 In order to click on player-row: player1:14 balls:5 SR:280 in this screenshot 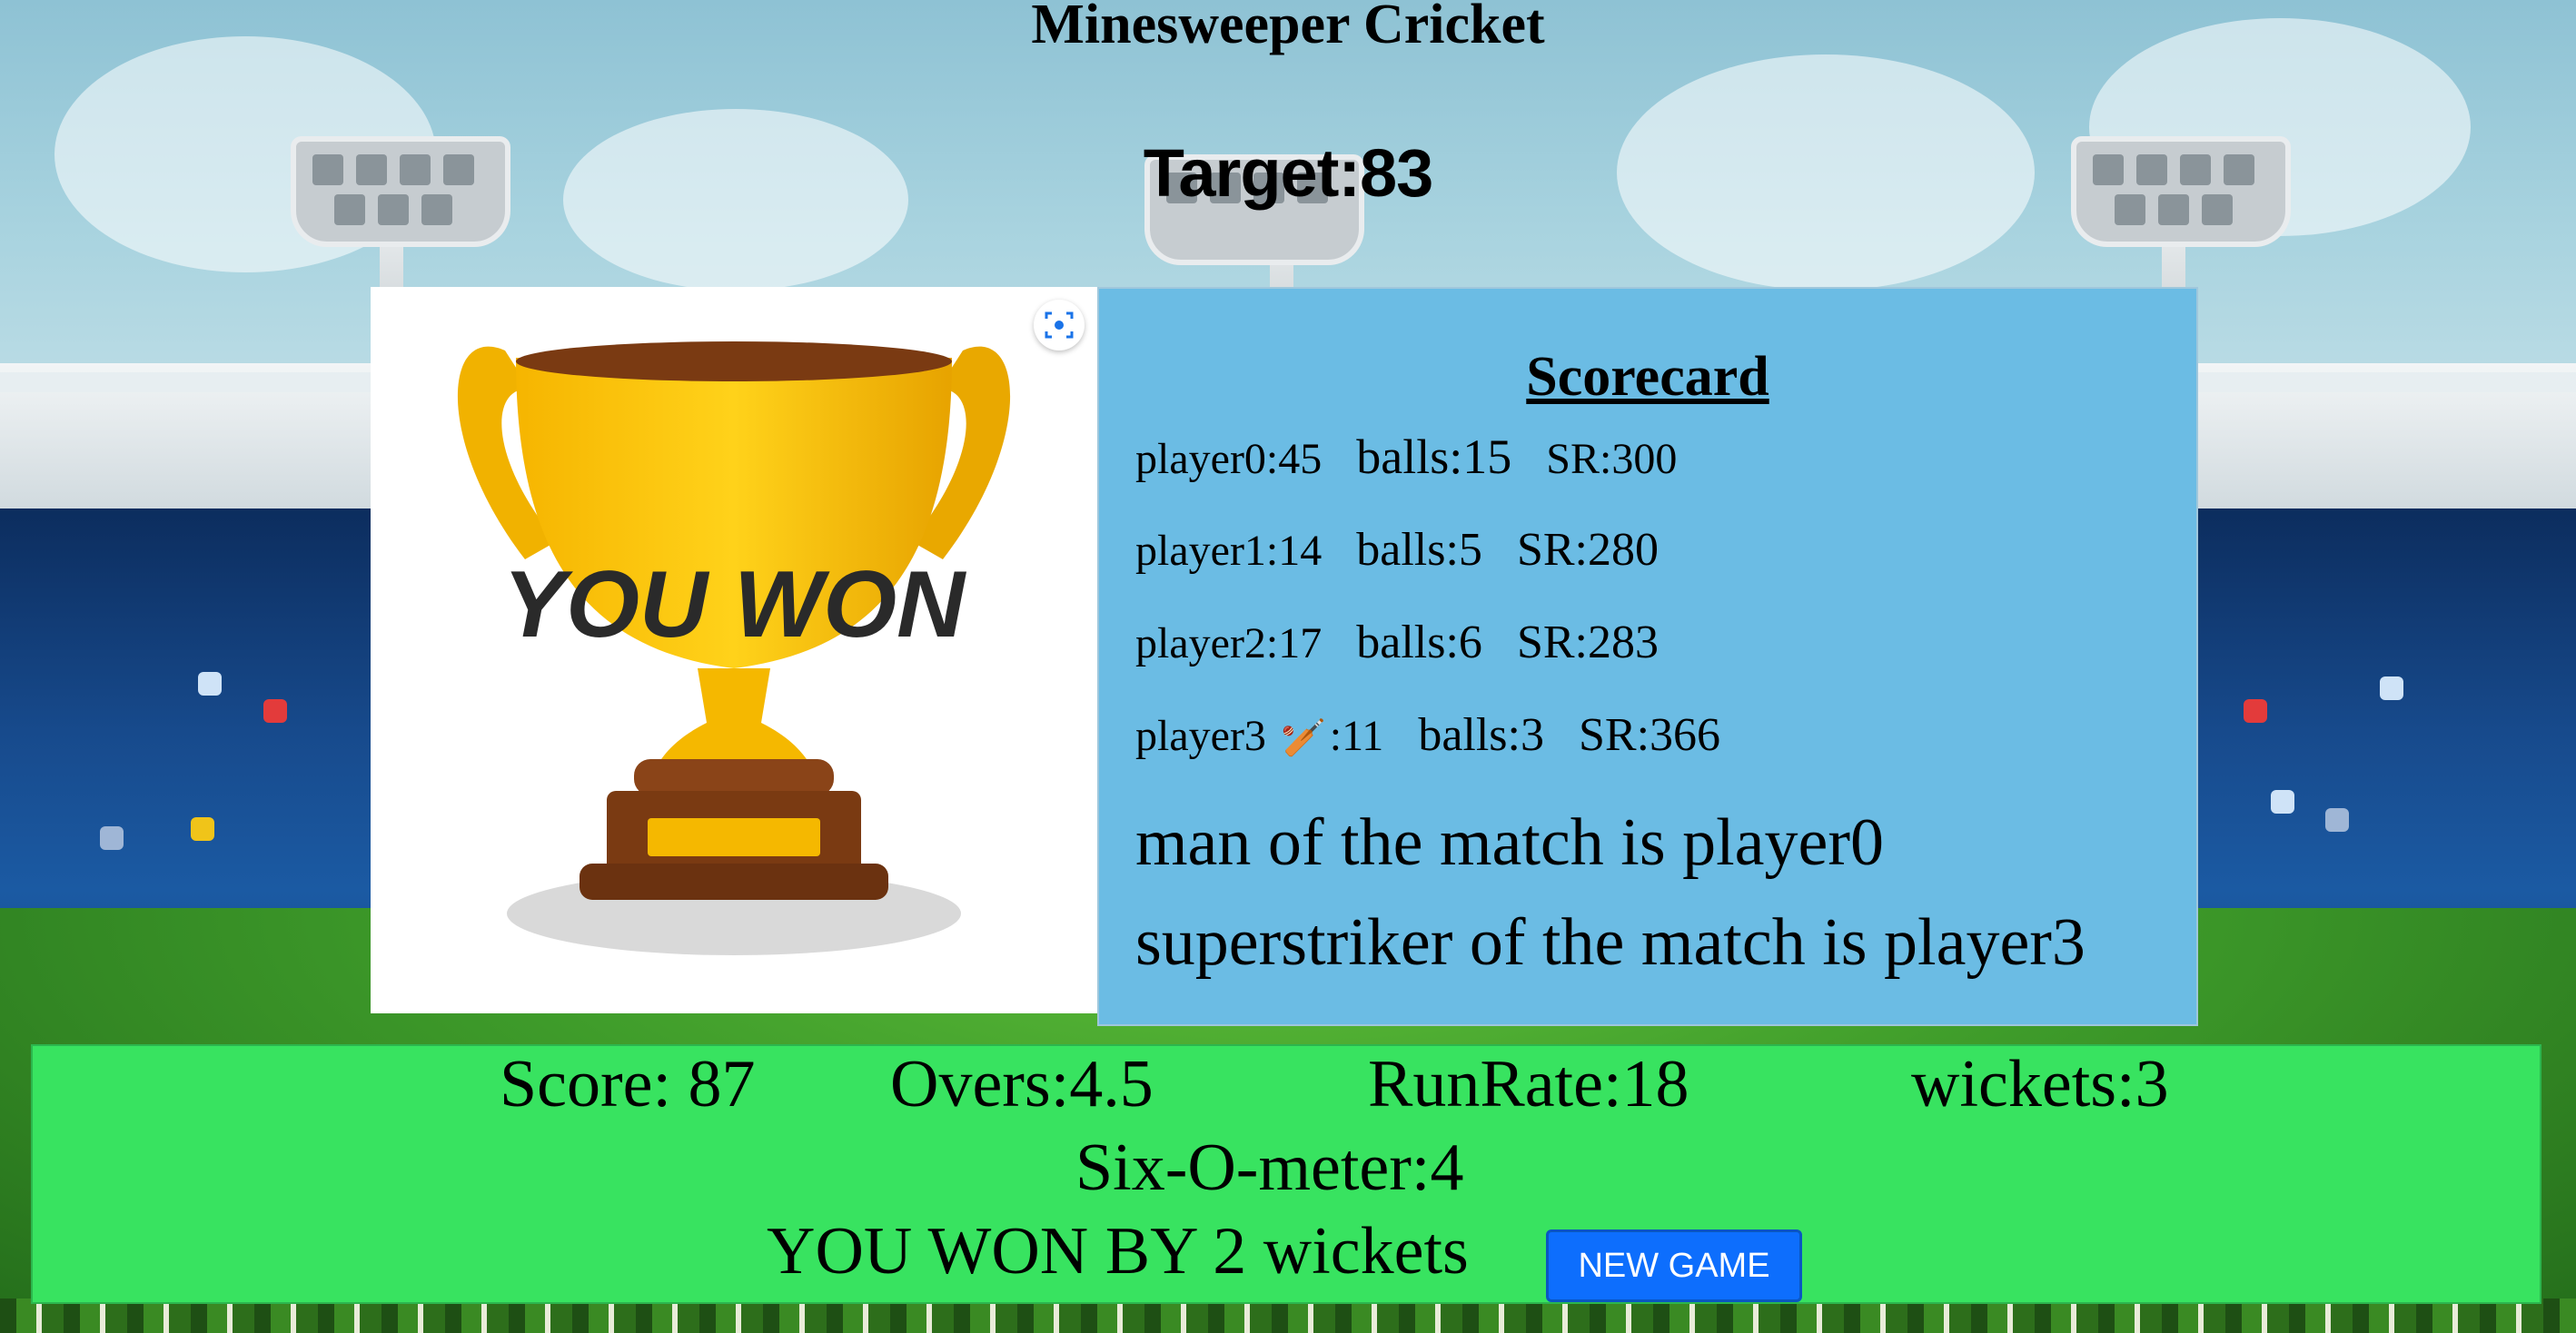, I will do `click(1414, 550)`.